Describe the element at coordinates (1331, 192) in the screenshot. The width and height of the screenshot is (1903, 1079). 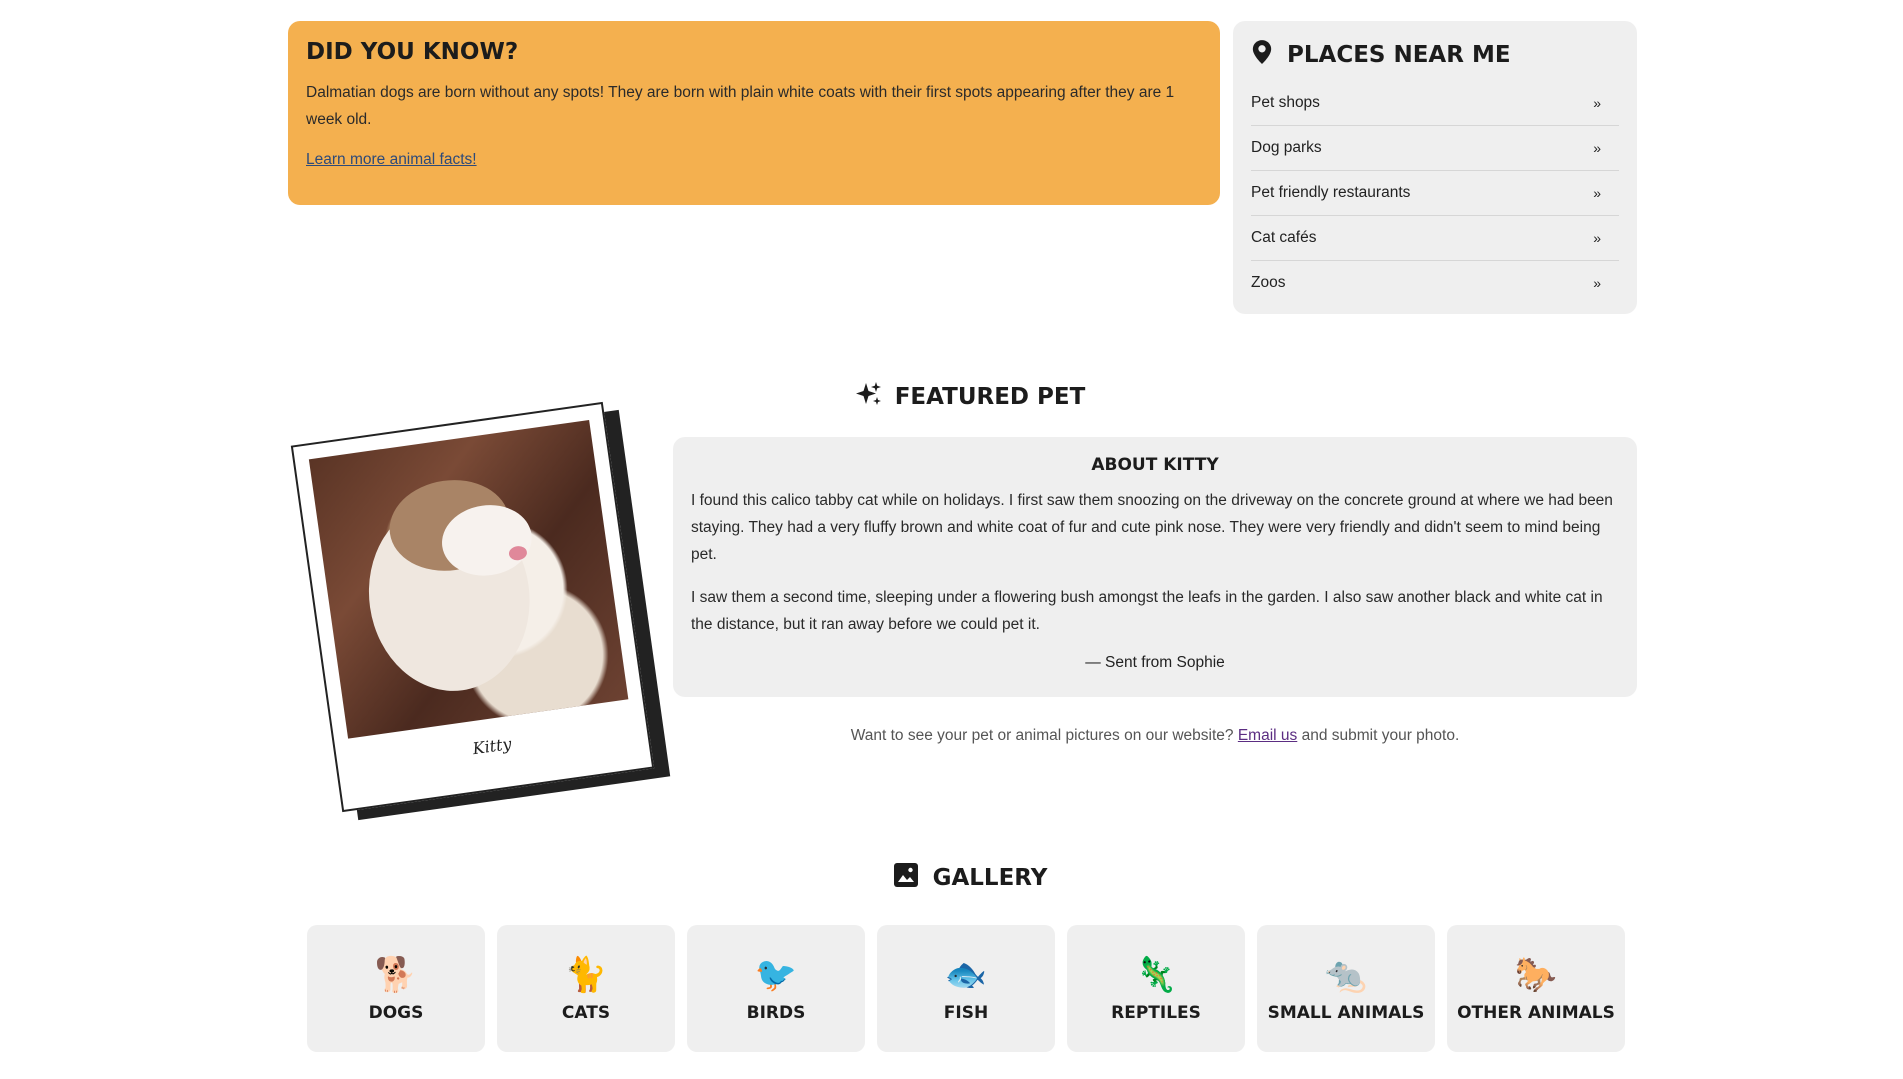
I see `place-label: Pet friendly restaurants` at that location.